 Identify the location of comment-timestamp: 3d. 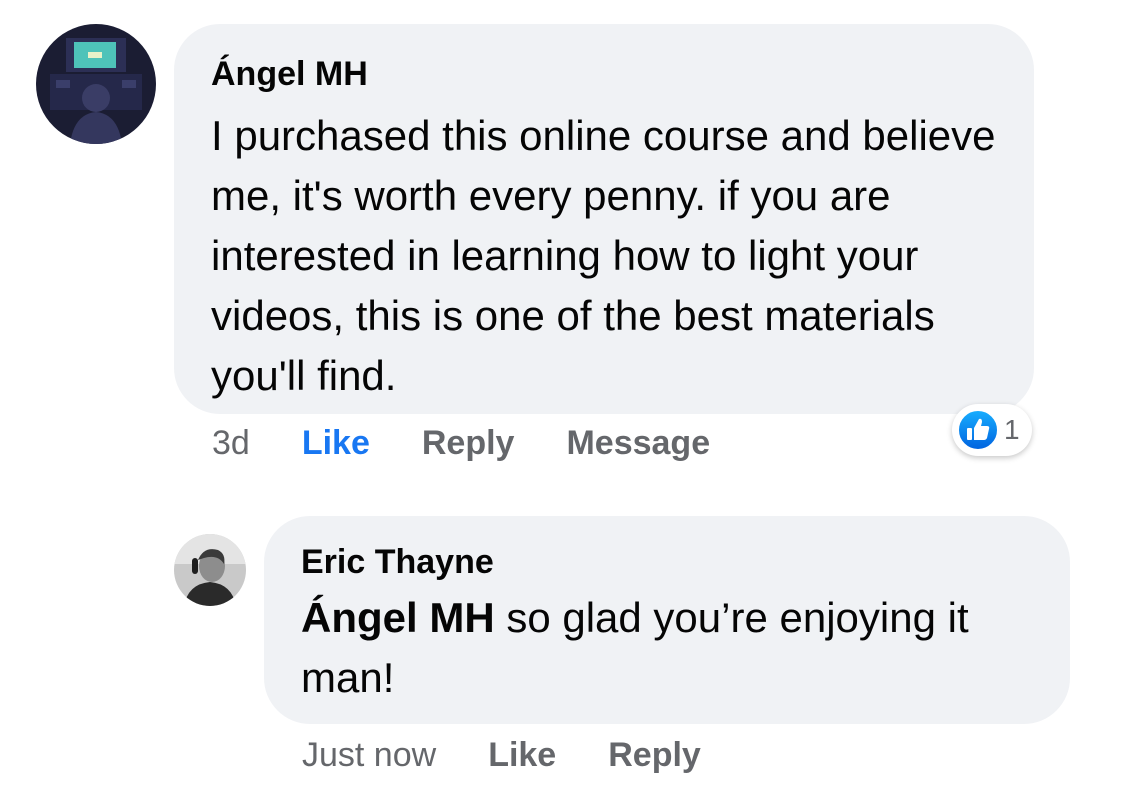
(231, 443).